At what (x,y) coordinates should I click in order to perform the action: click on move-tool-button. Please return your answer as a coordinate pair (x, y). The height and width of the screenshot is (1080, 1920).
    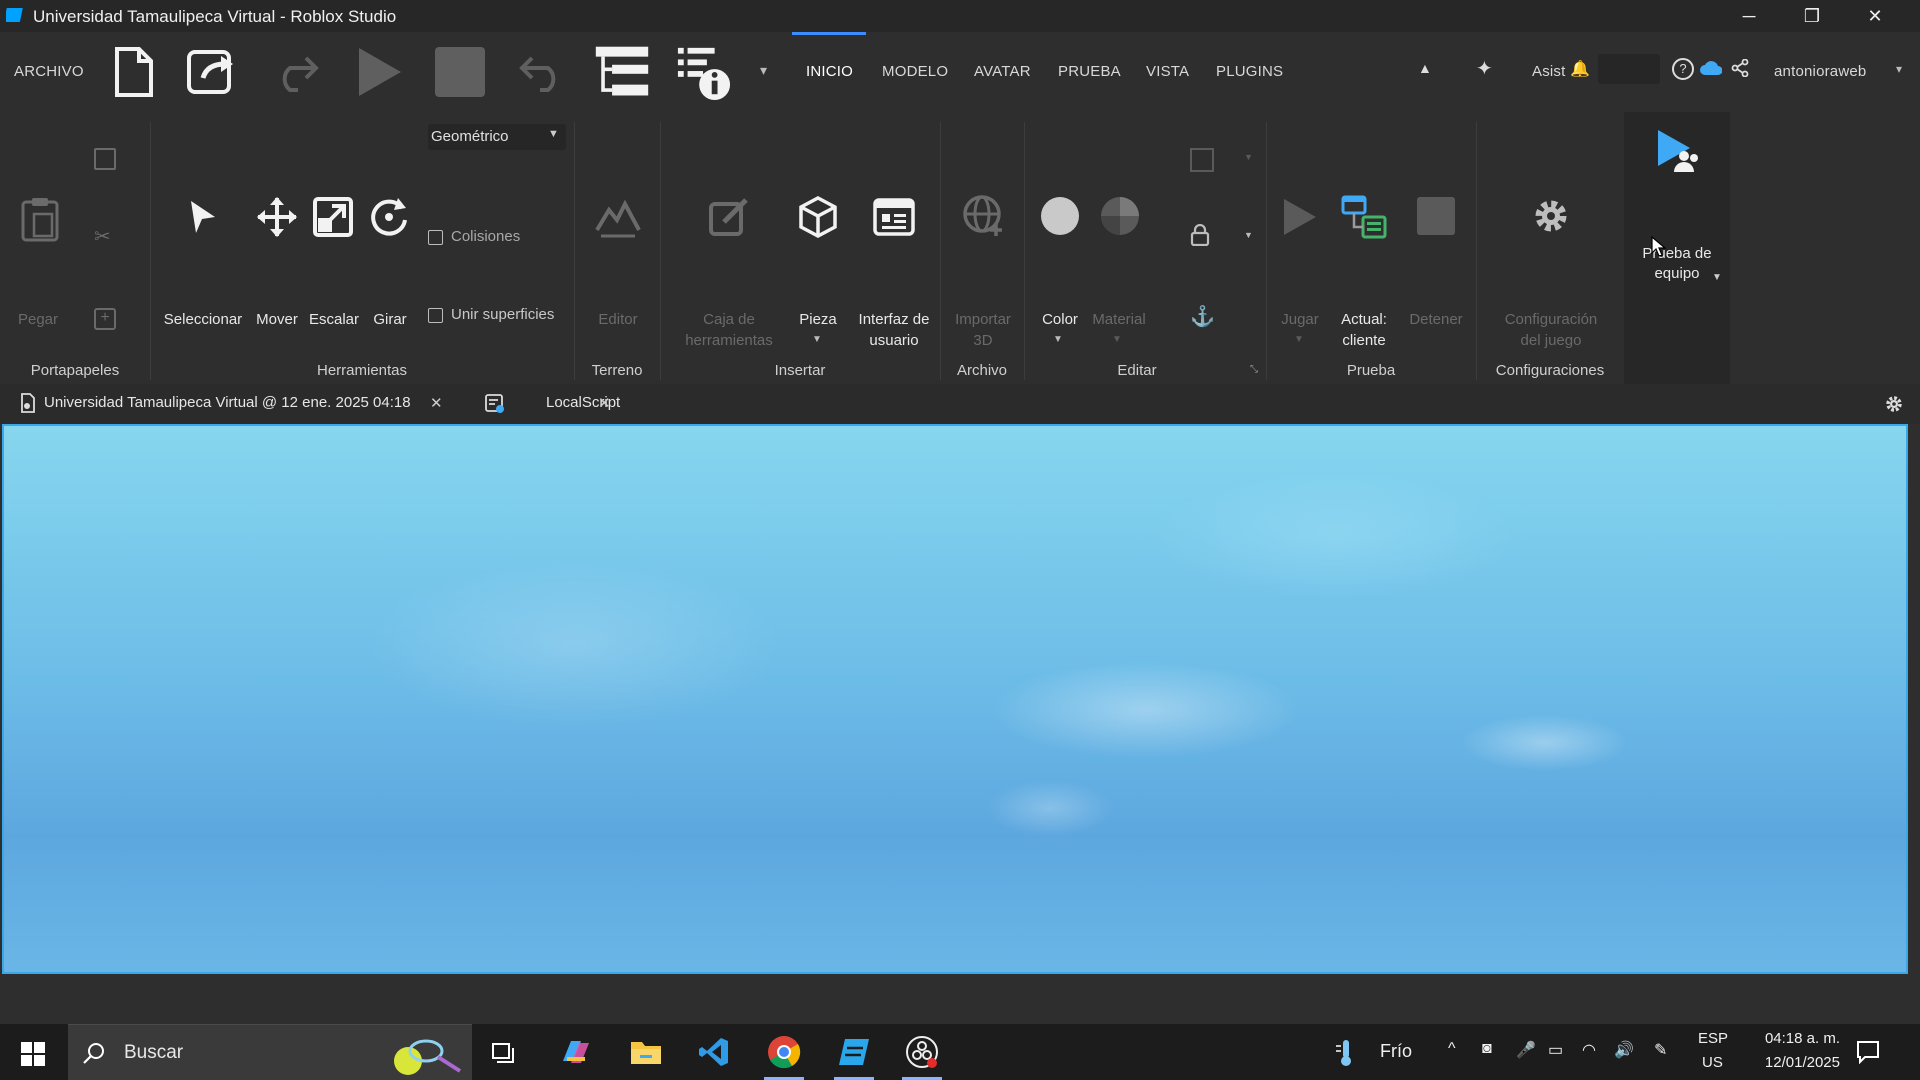
    Looking at the image, I should click on (277, 217).